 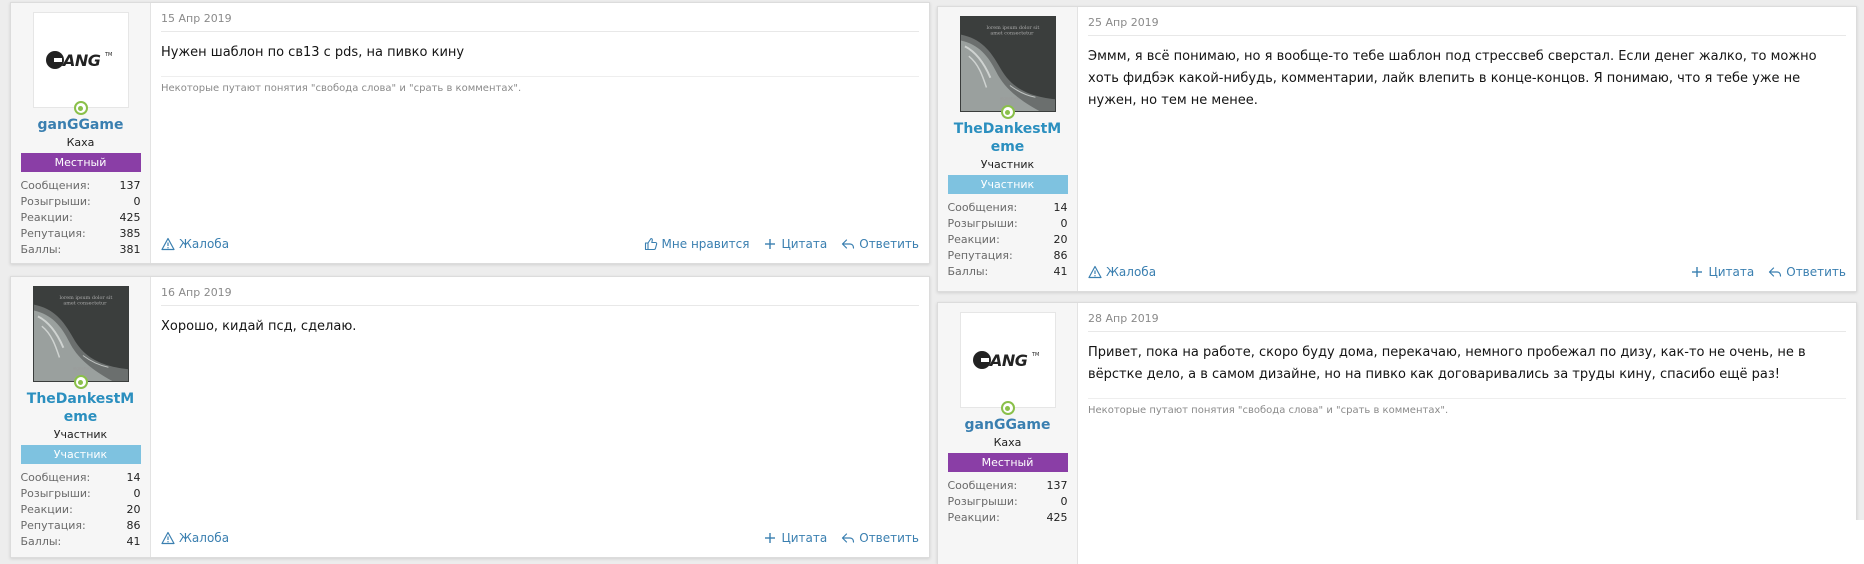 I want to click on user-stats: Сообщения: 137 Розыгрыши: 0 Реакции: 425, so click(x=1008, y=502).